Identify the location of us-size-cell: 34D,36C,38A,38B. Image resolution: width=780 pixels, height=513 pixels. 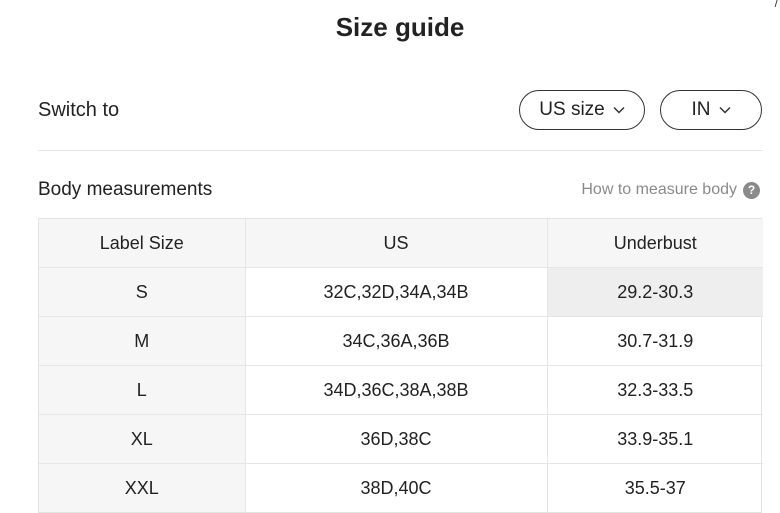
(396, 390).